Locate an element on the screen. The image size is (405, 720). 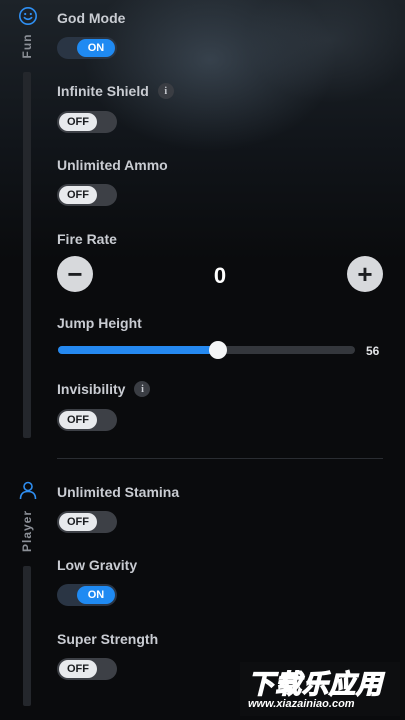
infinite-shield-label: Infinite Shield is located at coordinates (103, 91).